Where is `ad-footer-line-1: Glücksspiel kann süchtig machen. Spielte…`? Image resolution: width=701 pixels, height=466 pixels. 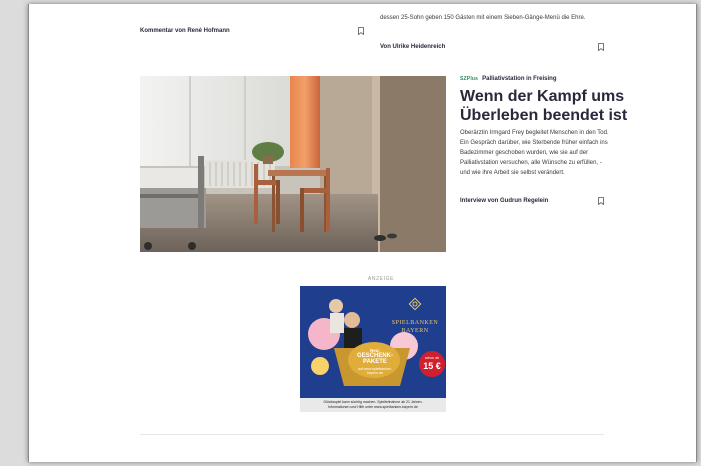 ad-footer-line-1: Glücksspiel kann süchtig machen. Spielte… is located at coordinates (373, 402).